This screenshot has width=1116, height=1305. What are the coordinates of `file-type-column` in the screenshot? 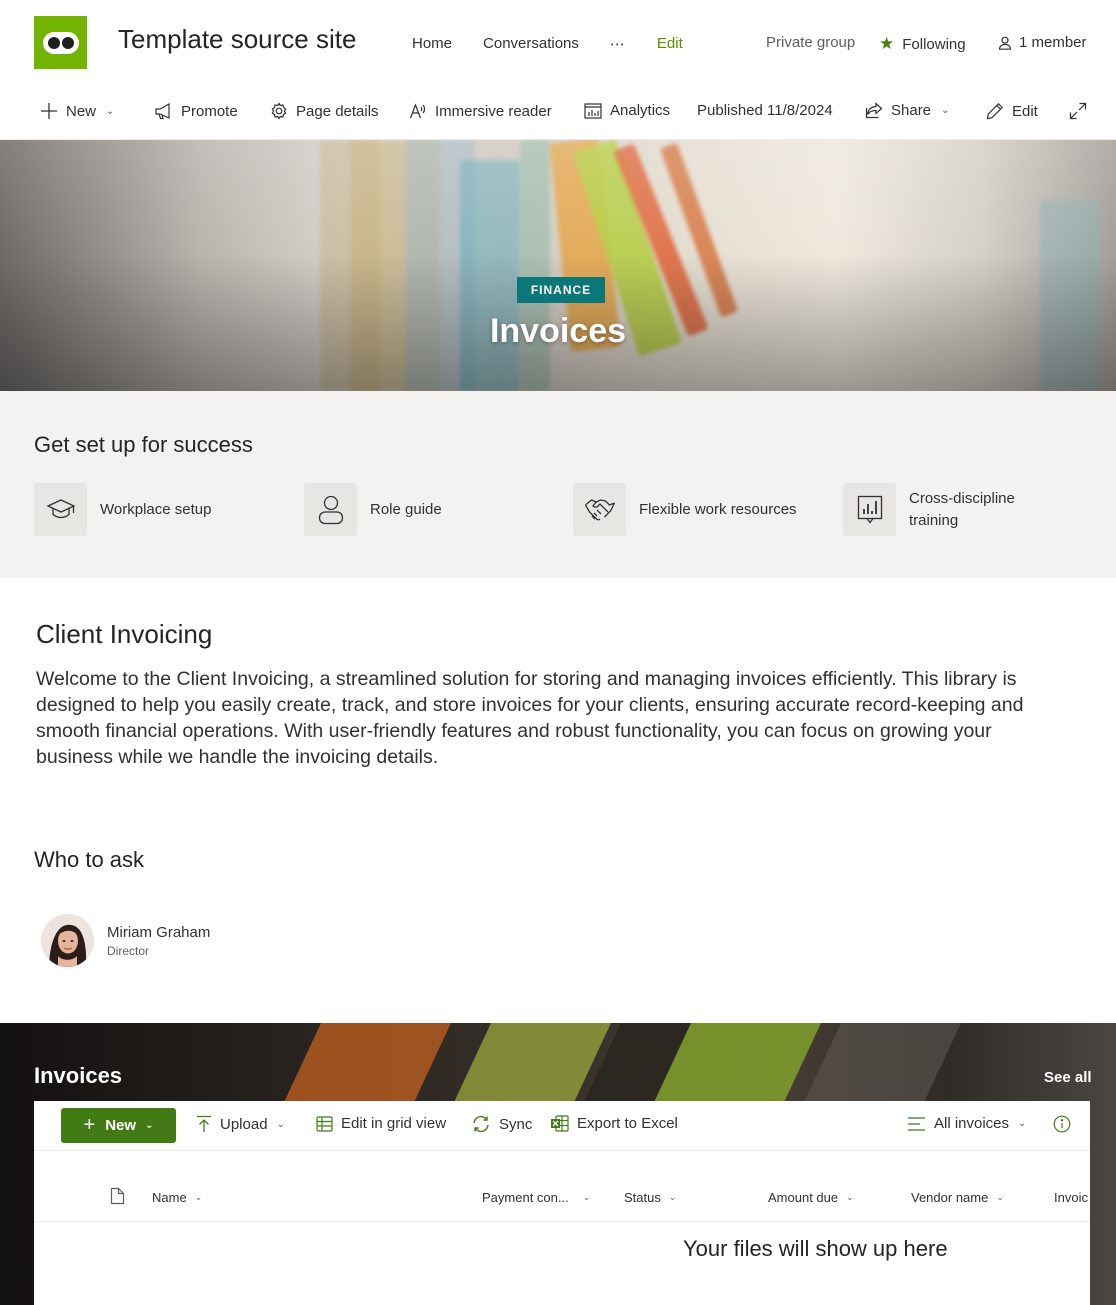 It's located at (117, 1196).